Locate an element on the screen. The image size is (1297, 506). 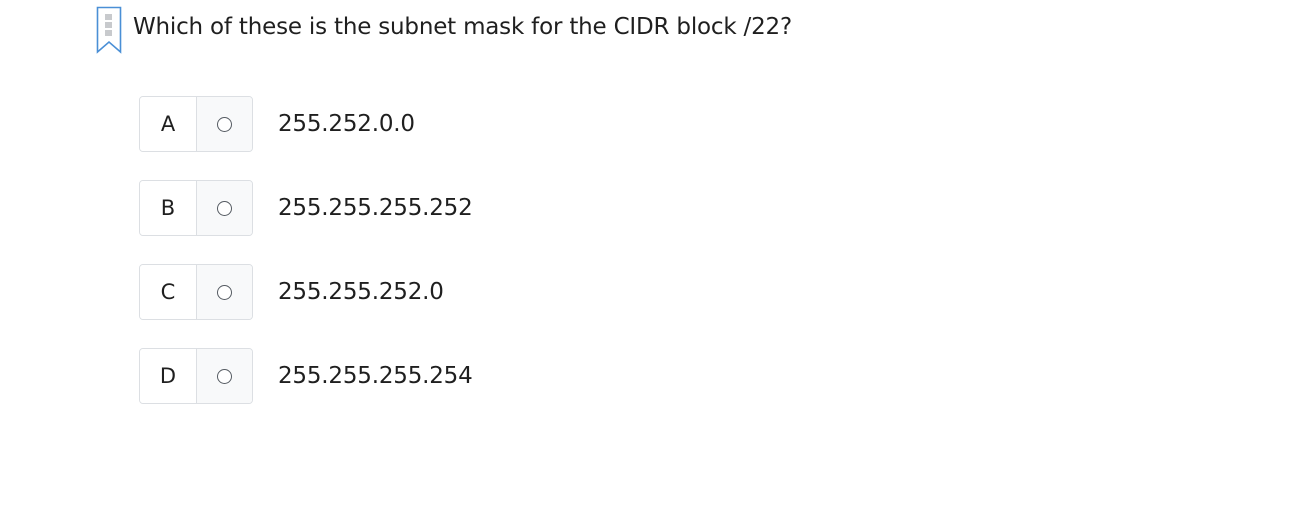
option-text: 255.252.0.0 is located at coordinates (346, 124).